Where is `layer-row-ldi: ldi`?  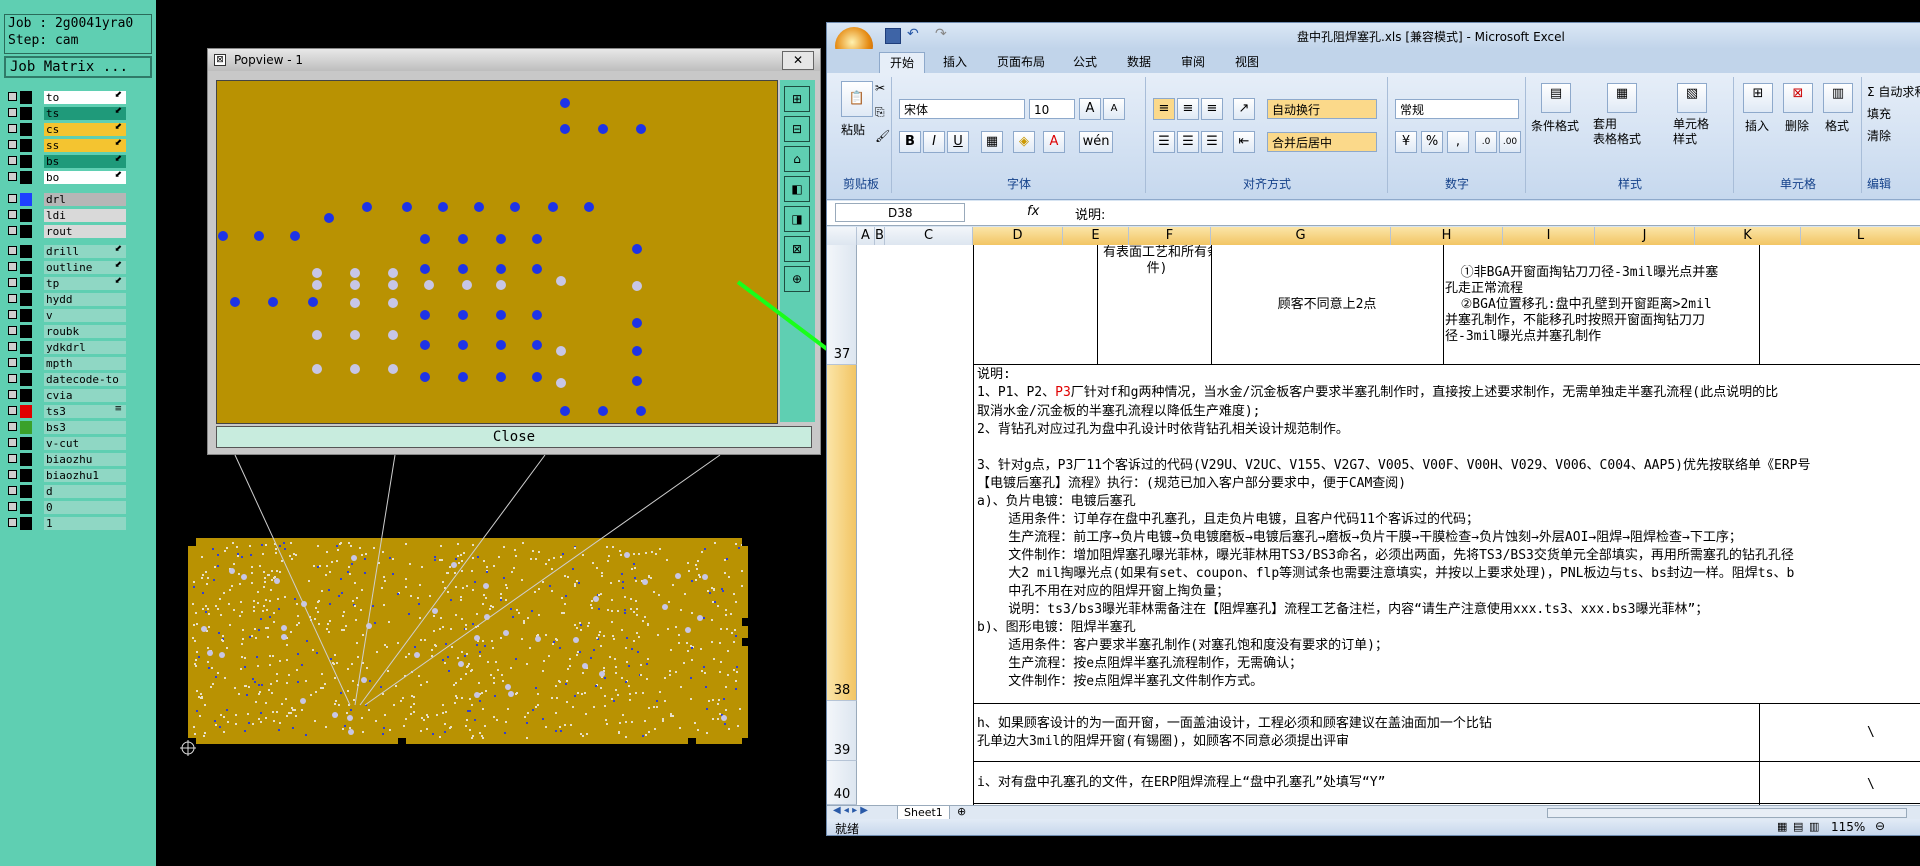
layer-row-ldi: ldi is located at coordinates (65, 215).